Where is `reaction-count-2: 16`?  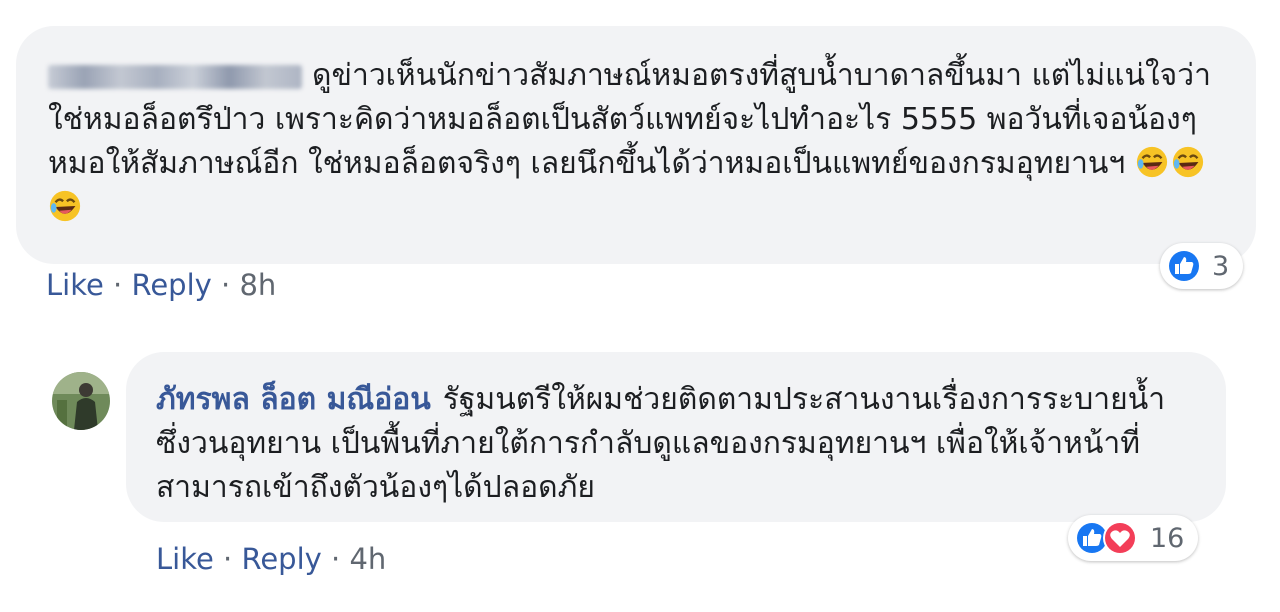 reaction-count-2: 16 is located at coordinates (1167, 538).